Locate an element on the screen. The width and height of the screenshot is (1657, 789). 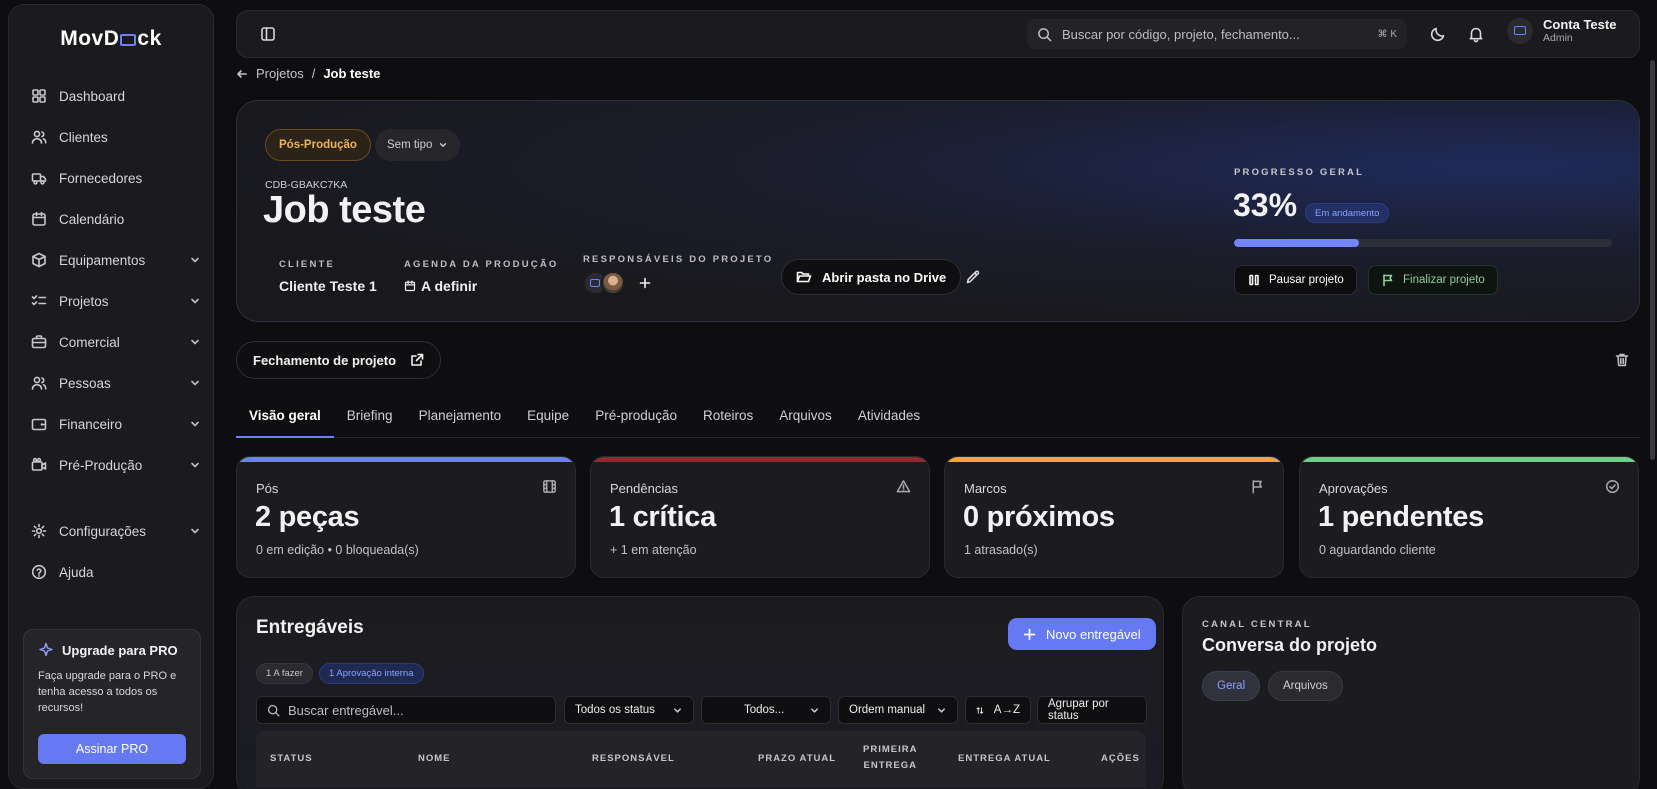
breadcrumb-current: Job teste is located at coordinates (352, 73).